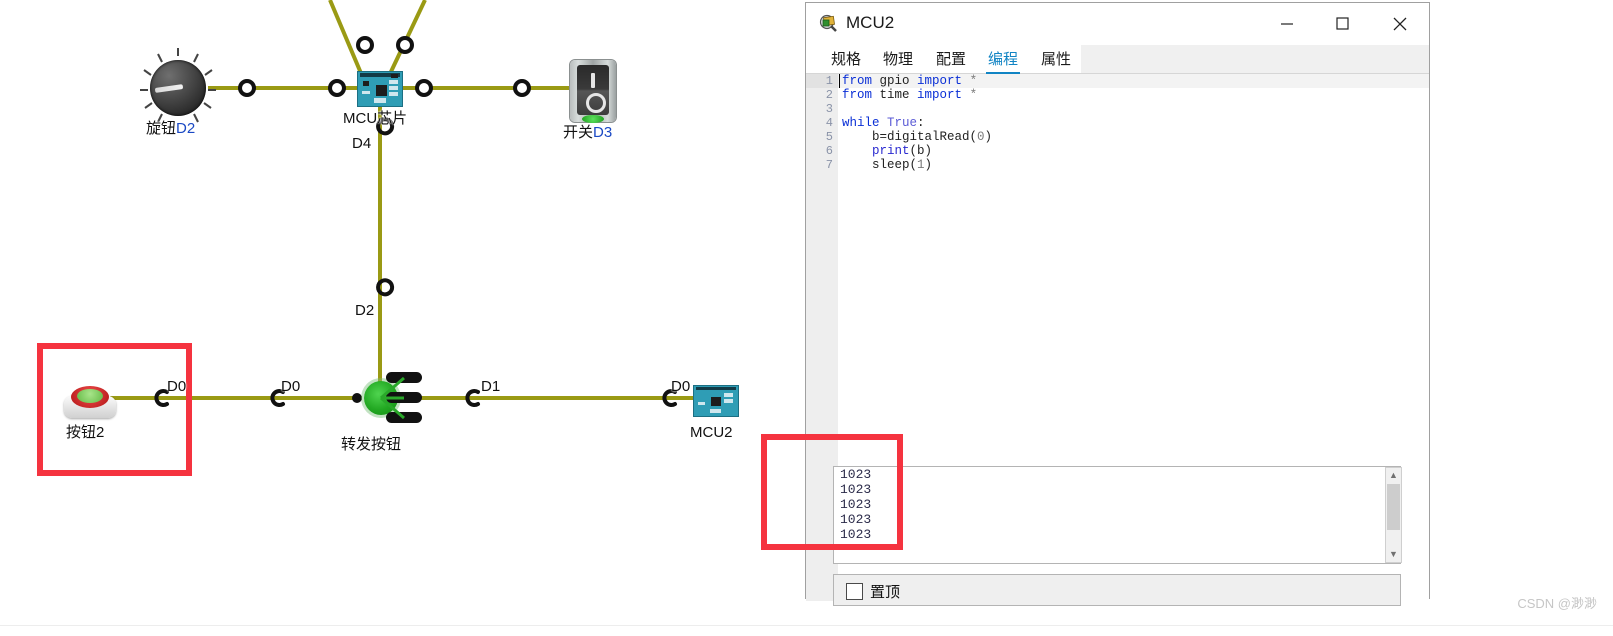 The height and width of the screenshot is (636, 1613). What do you see at coordinates (822, 81) in the screenshot?
I see `line-number: 1` at bounding box center [822, 81].